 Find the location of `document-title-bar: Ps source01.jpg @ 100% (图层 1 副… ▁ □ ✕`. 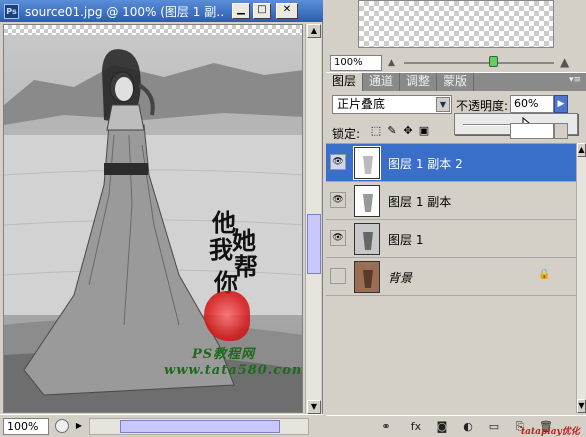

document-title-bar: Ps source01.jpg @ 100% (图层 1 副… ▁ □ ✕ is located at coordinates (161, 11).